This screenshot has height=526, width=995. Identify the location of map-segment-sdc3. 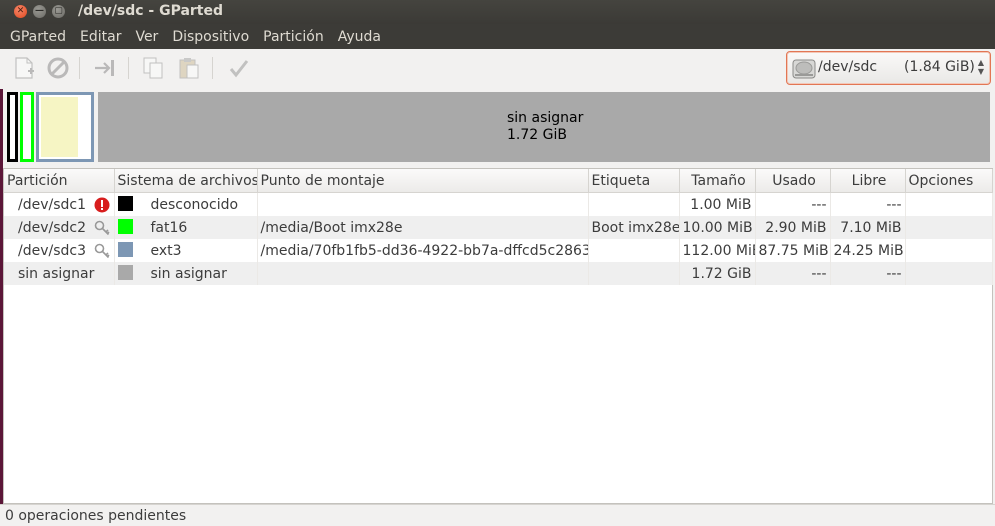
(65, 127).